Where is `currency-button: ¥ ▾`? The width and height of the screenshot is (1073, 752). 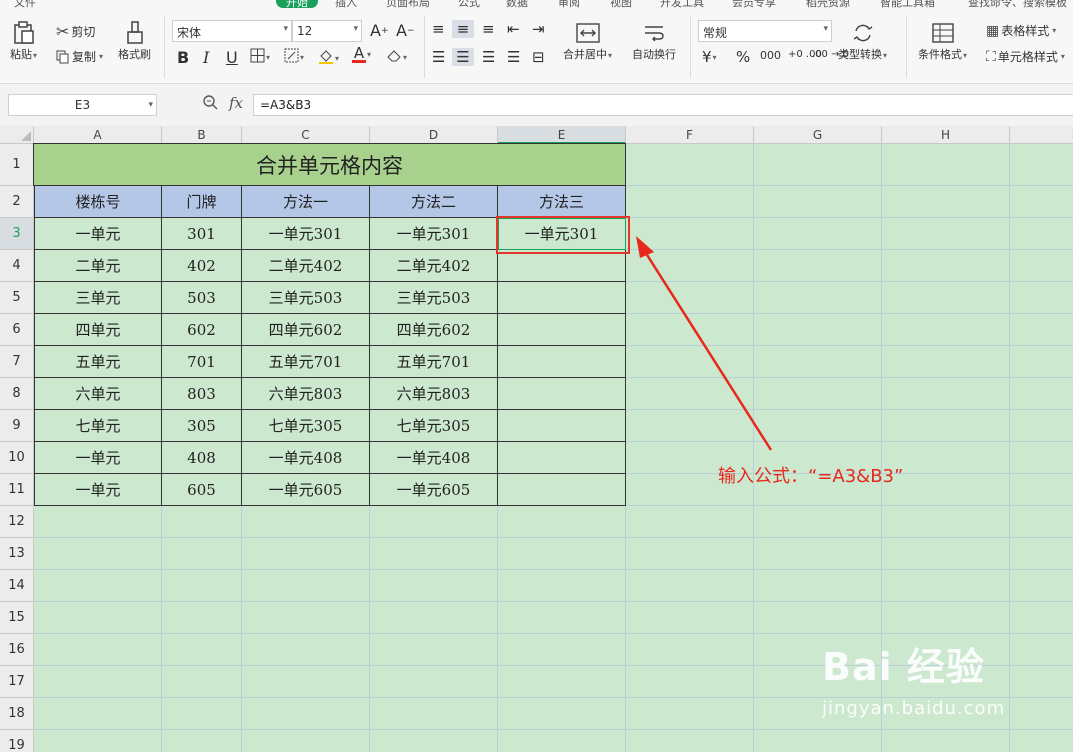
currency-button: ¥ ▾ is located at coordinates (709, 57).